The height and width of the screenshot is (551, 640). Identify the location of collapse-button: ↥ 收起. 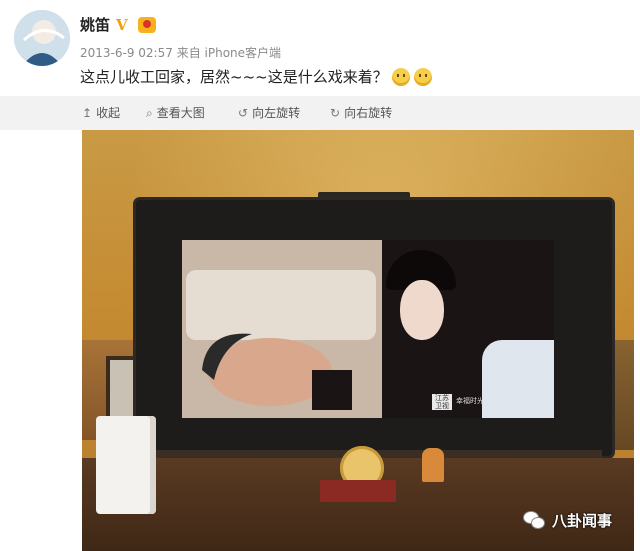
(101, 113).